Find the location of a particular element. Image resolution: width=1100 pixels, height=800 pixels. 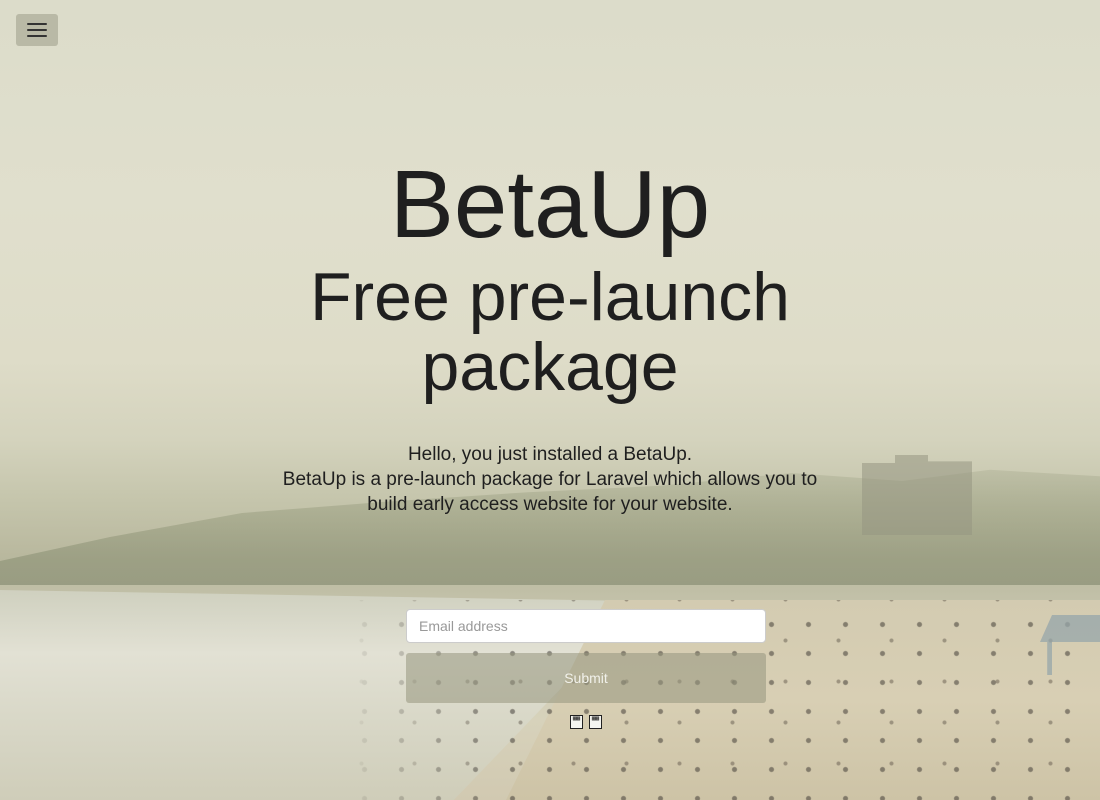

social-icons: ▦▦ ▦▦ is located at coordinates (586, 722).